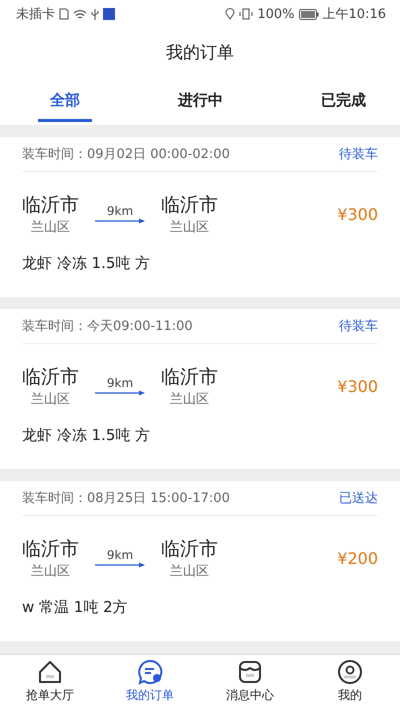  What do you see at coordinates (65, 102) in the screenshot?
I see `order-tab: 全部` at bounding box center [65, 102].